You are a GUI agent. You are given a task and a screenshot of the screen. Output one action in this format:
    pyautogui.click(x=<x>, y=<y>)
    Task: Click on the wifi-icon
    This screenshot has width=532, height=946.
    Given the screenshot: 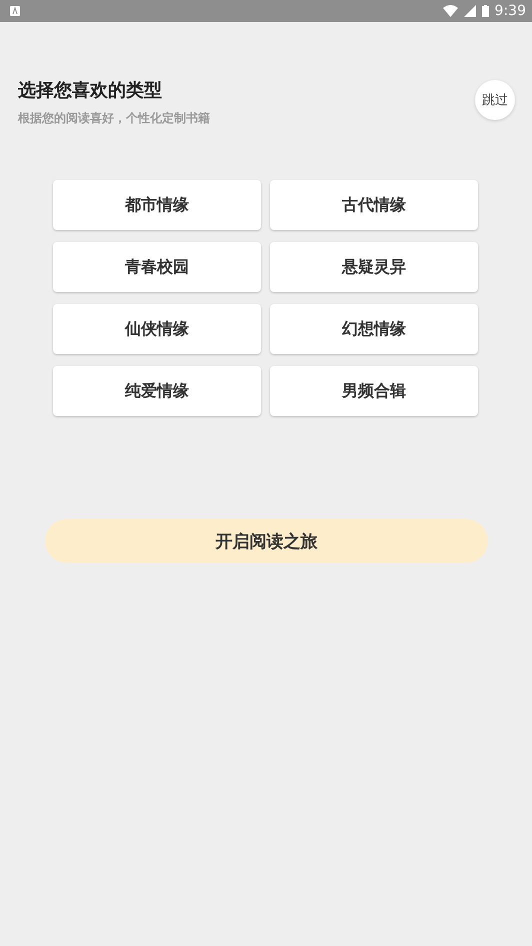 What is the action you would take?
    pyautogui.click(x=450, y=11)
    